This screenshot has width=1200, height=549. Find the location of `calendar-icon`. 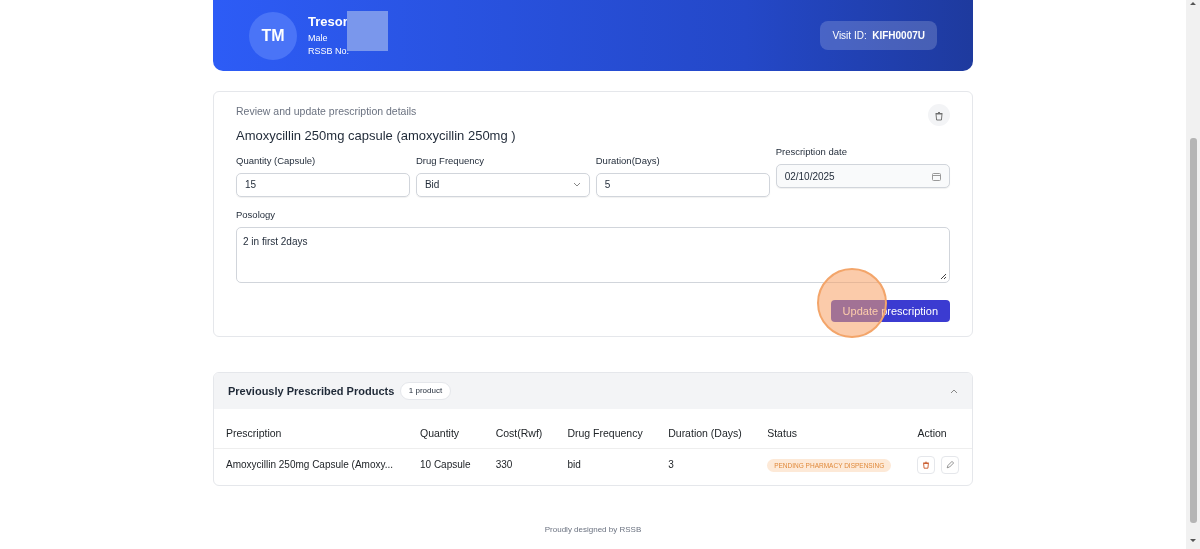

calendar-icon is located at coordinates (936, 176).